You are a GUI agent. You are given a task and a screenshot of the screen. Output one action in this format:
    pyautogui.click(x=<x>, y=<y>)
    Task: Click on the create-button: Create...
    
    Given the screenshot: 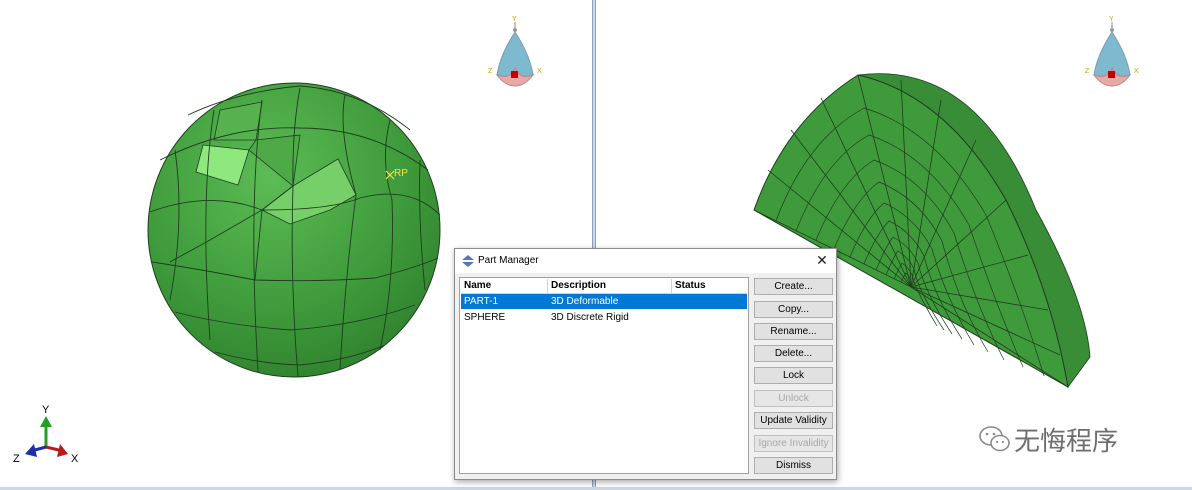 What is the action you would take?
    pyautogui.click(x=793, y=286)
    